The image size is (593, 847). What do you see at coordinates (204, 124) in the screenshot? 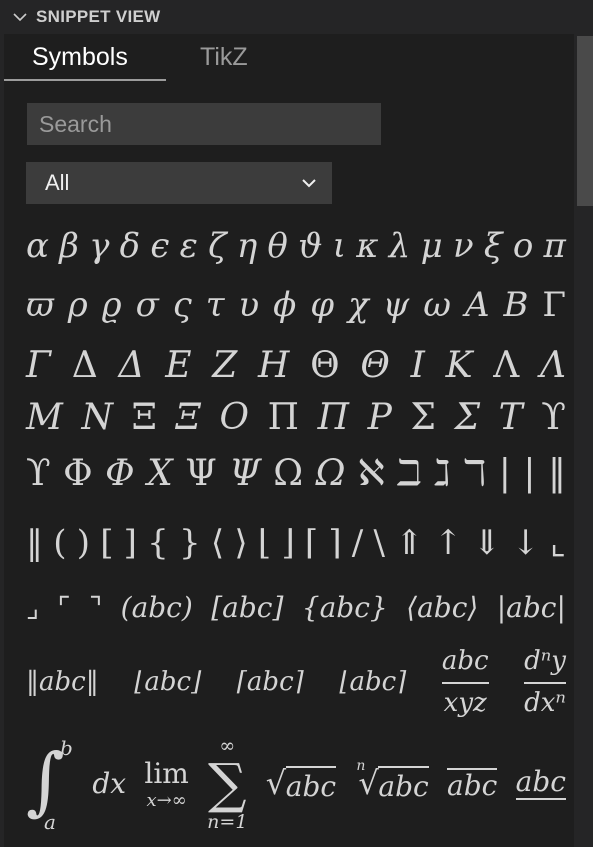
I see `search-input` at bounding box center [204, 124].